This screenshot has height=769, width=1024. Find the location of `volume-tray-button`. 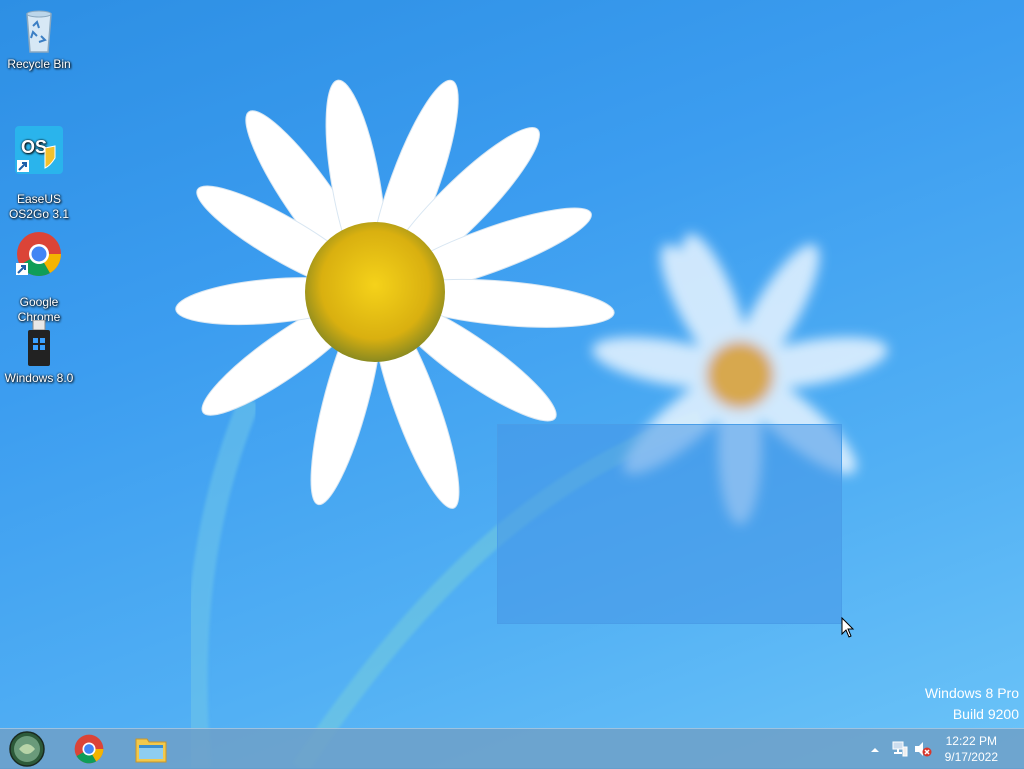

volume-tray-button is located at coordinates (923, 751).